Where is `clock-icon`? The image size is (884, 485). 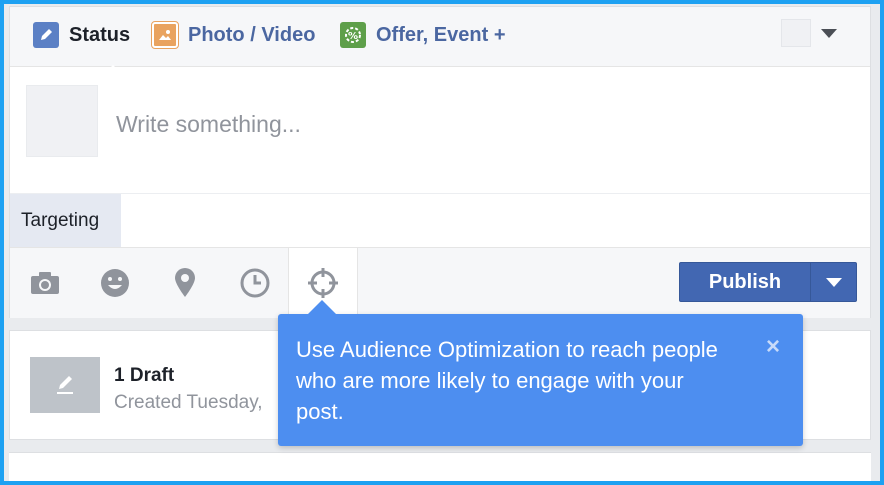
clock-icon is located at coordinates (255, 283).